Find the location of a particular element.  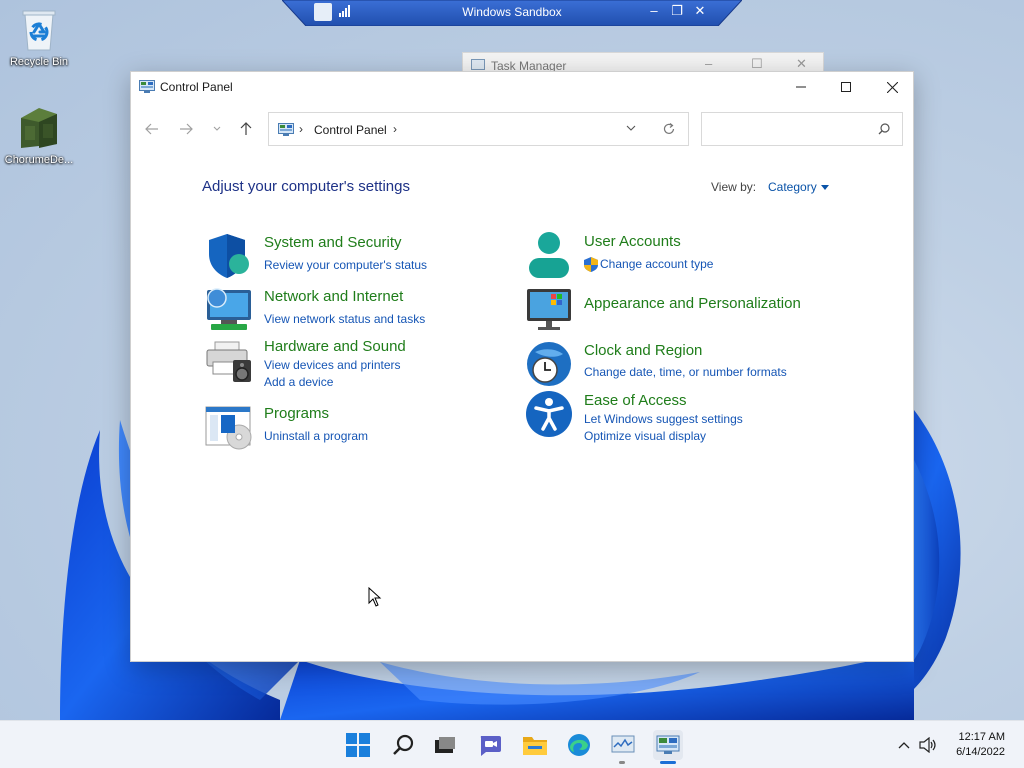

category-title: Programs is located at coordinates (296, 413).